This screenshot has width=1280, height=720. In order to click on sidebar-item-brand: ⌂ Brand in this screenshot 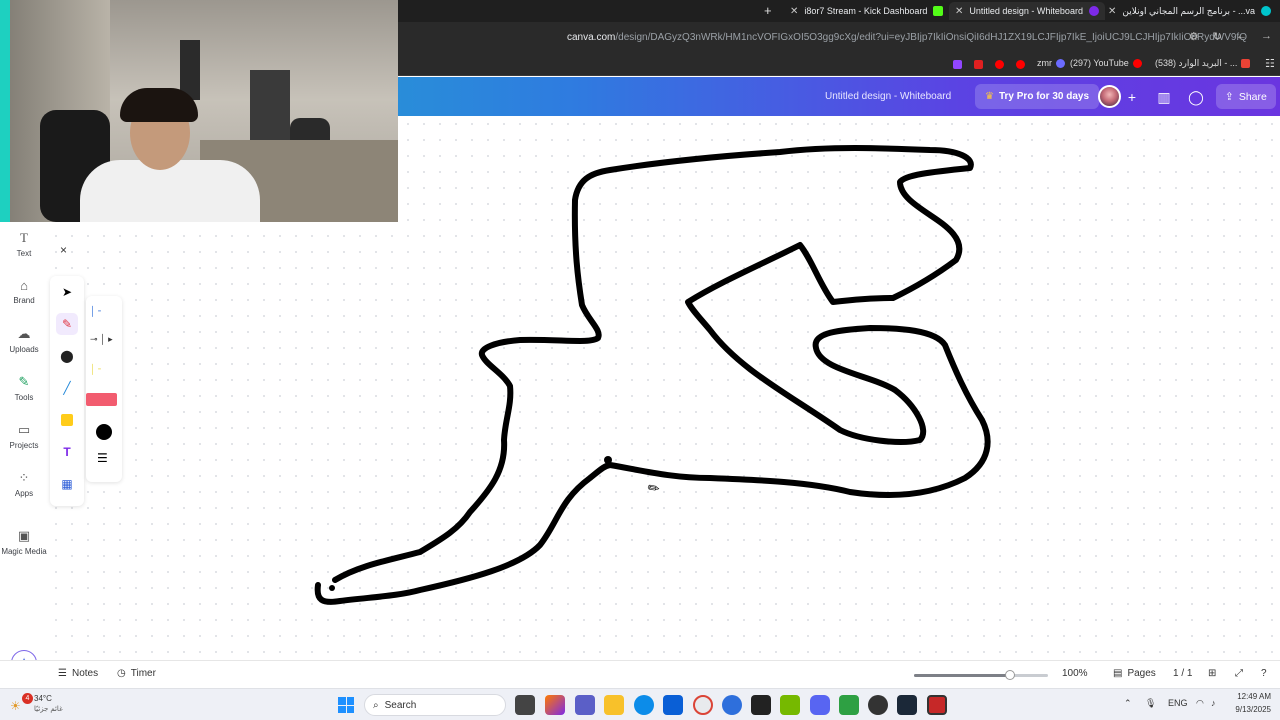, I will do `click(24, 291)`.